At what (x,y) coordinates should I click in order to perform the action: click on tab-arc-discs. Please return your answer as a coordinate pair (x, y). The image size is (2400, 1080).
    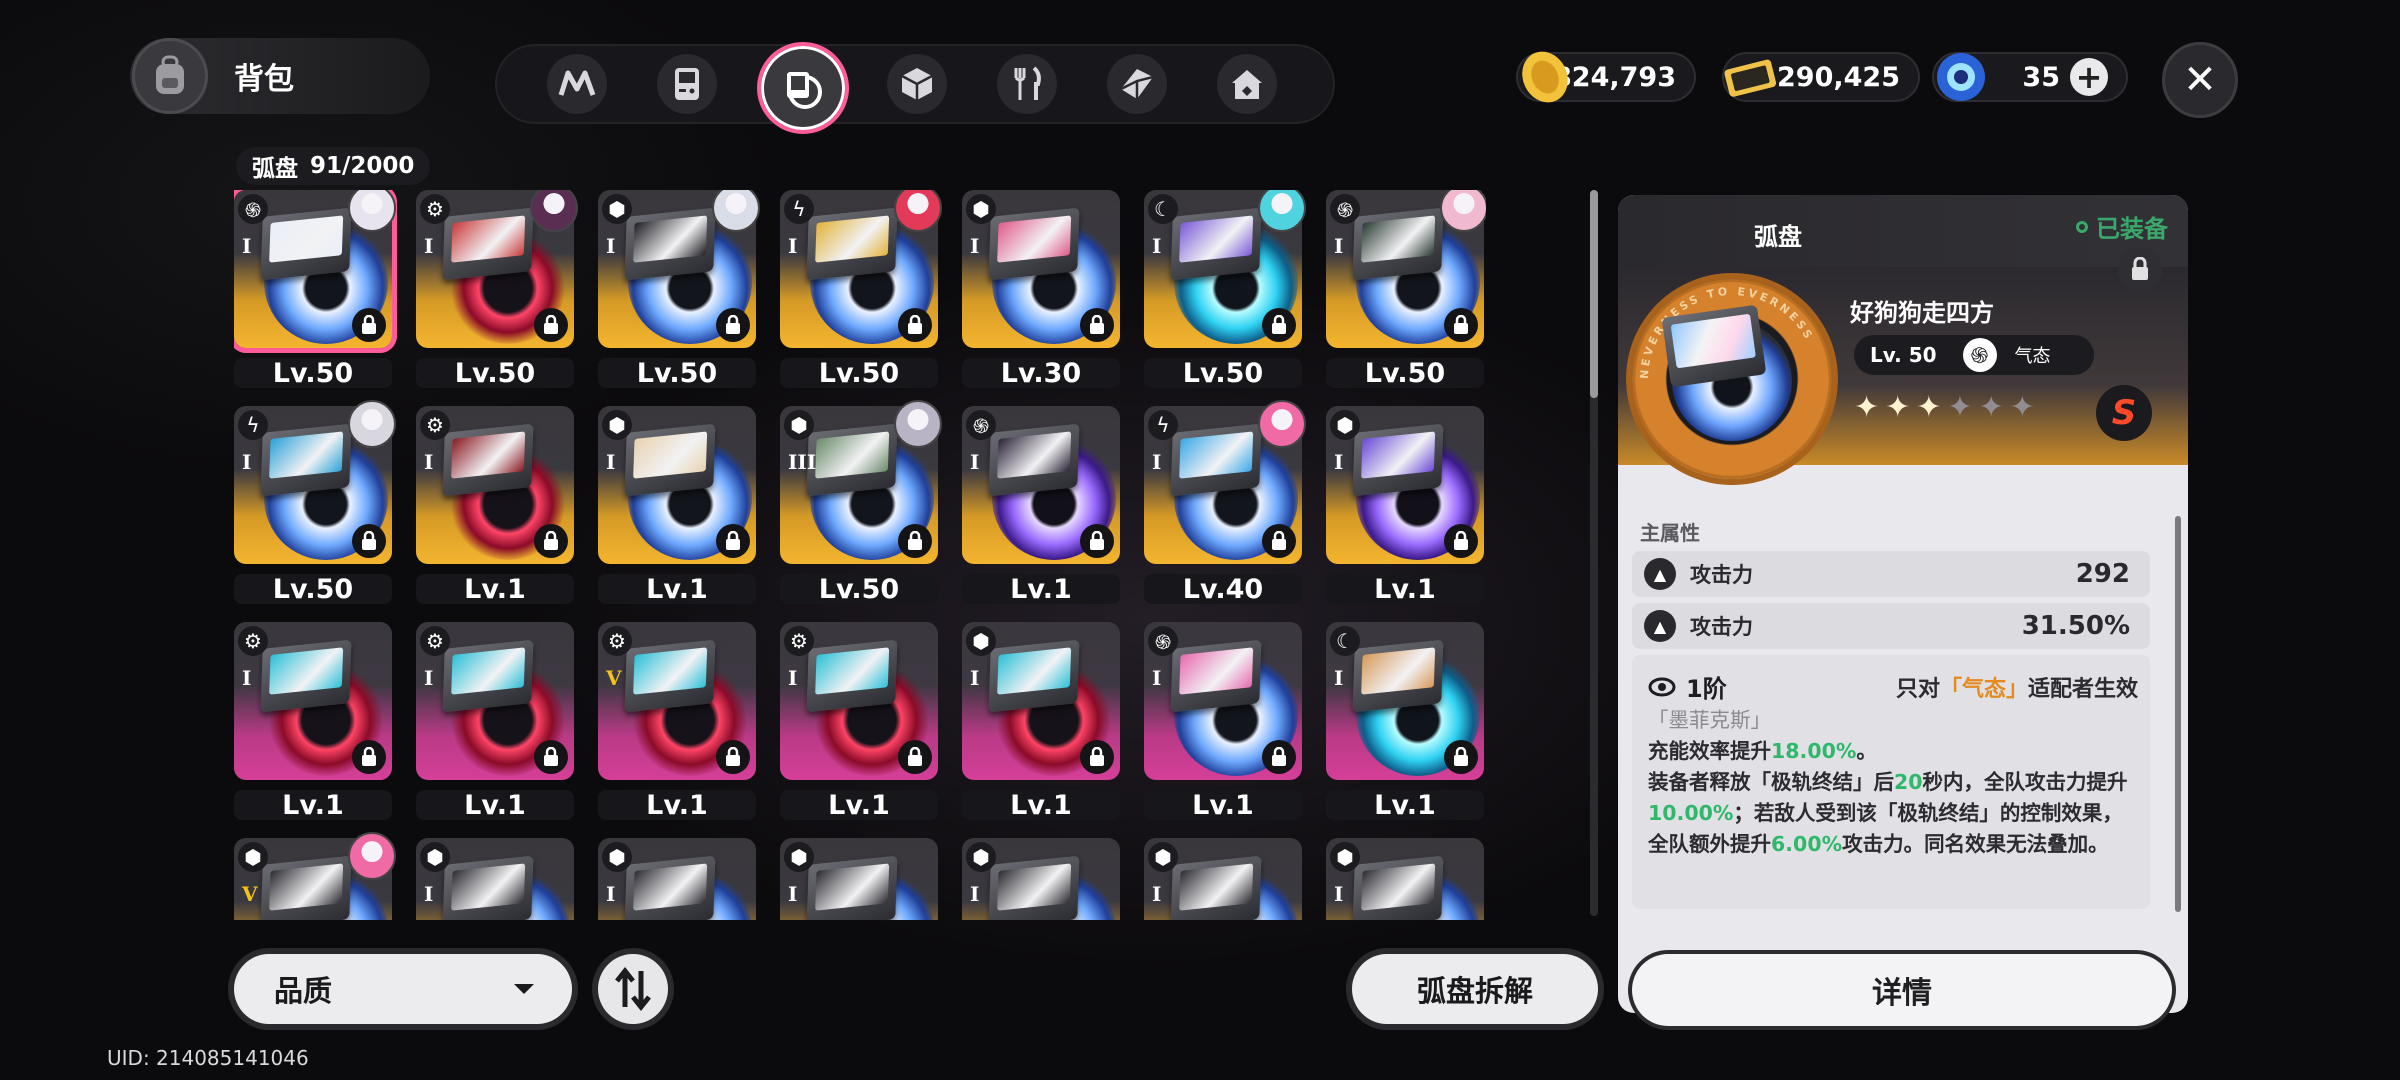
    Looking at the image, I should click on (803, 88).